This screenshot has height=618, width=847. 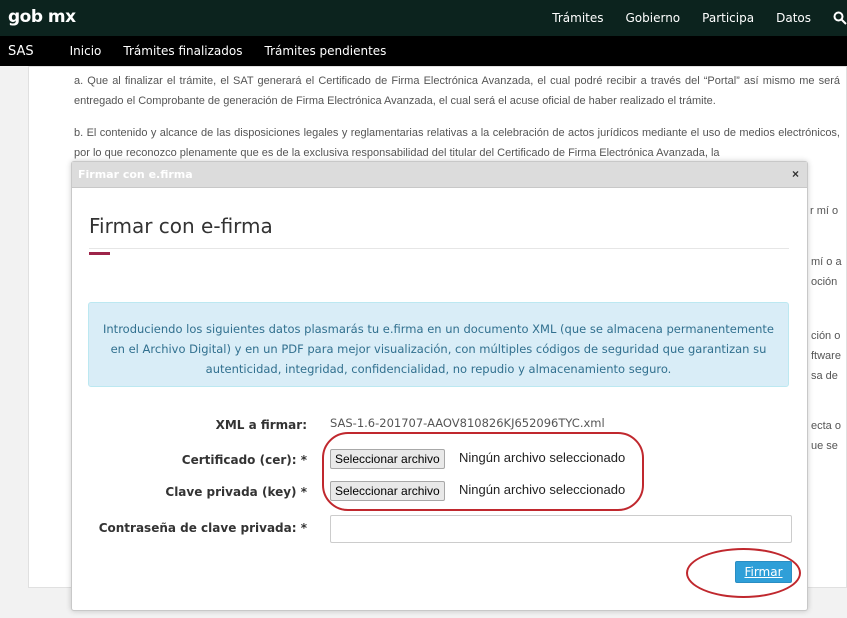 What do you see at coordinates (577, 18) in the screenshot?
I see `nav-tramites: Trámites` at bounding box center [577, 18].